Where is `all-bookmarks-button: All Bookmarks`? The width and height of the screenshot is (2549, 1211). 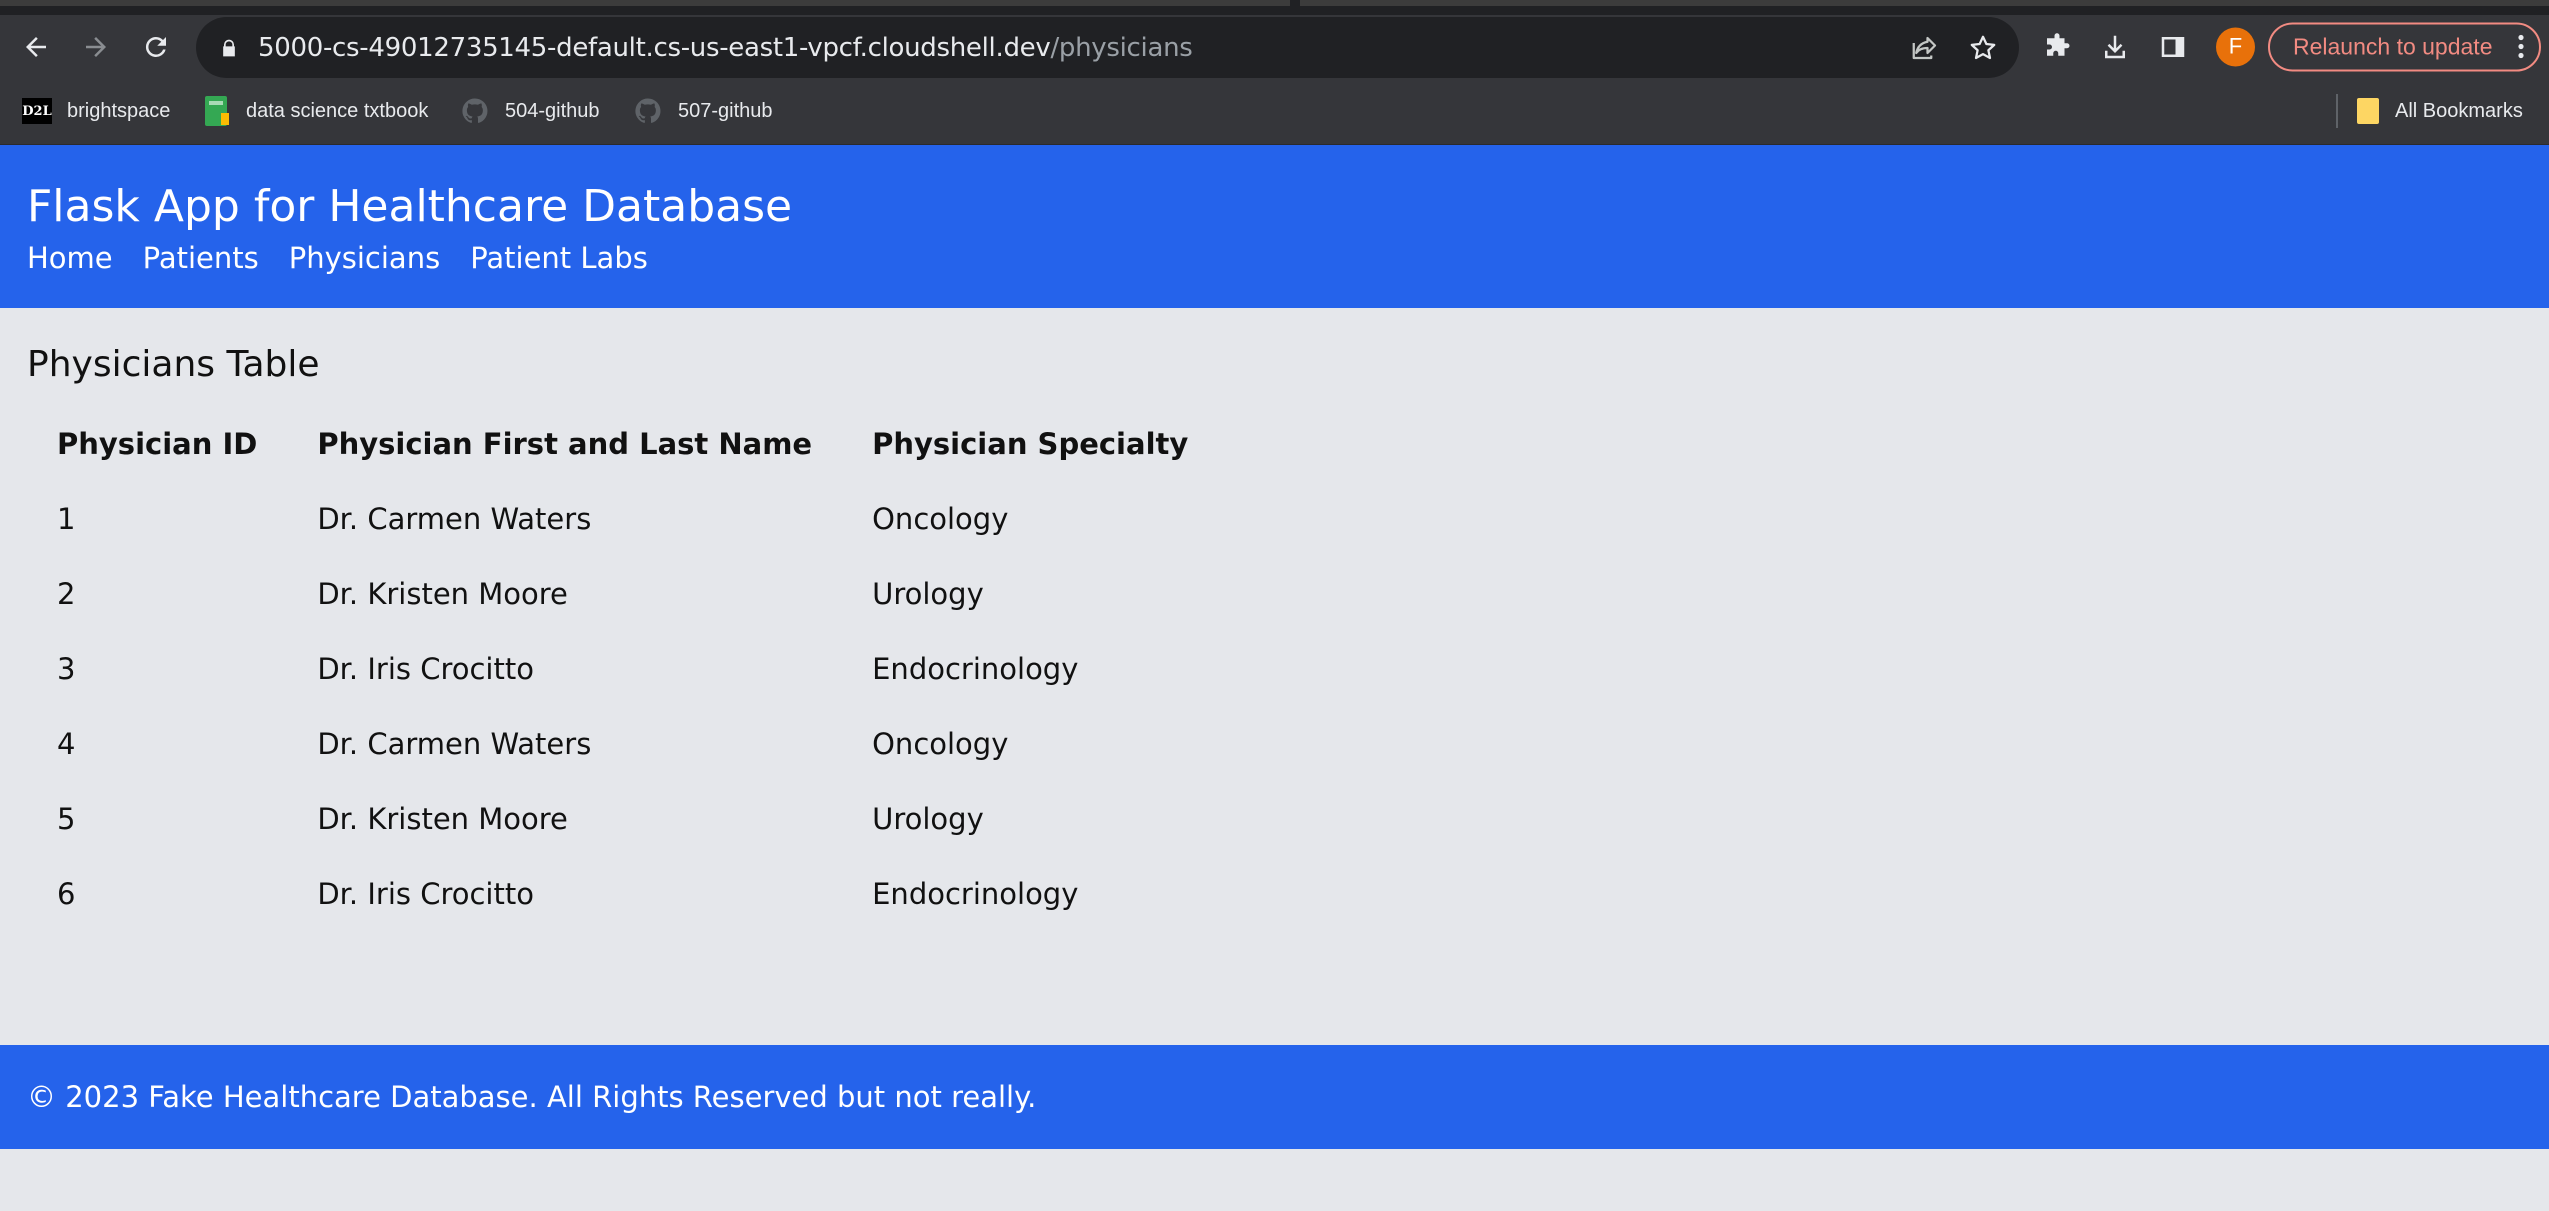
all-bookmarks-button: All Bookmarks is located at coordinates (2439, 111).